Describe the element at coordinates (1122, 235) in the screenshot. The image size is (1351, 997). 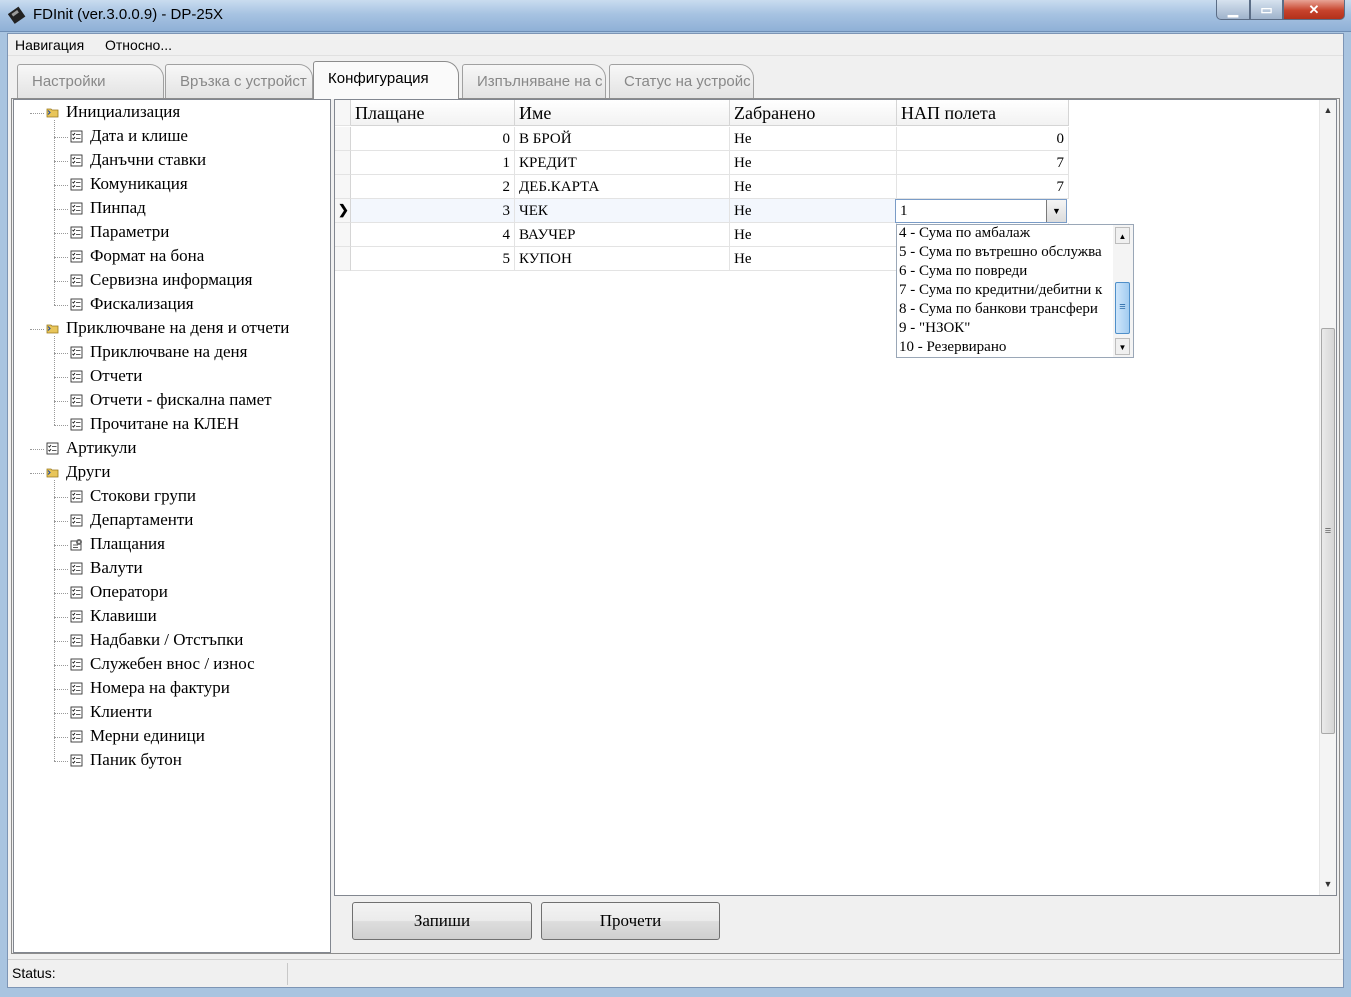
I see `dropdown-scroll-up-icon: ▲` at that location.